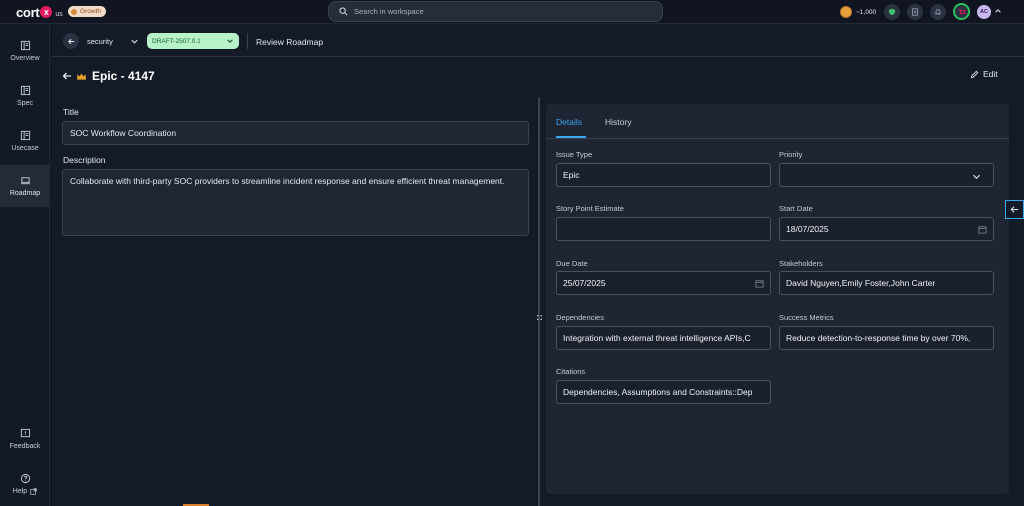  What do you see at coordinates (25, 148) in the screenshot?
I see `sidebar-item-label: Usecase` at bounding box center [25, 148].